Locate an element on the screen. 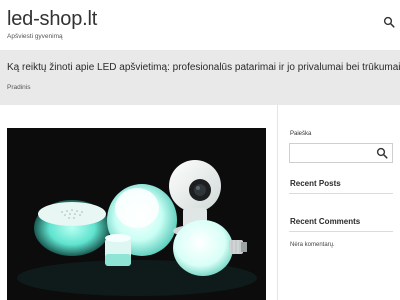 The height and width of the screenshot is (300, 400). breadcrumb-home: Pradinis is located at coordinates (18, 88).